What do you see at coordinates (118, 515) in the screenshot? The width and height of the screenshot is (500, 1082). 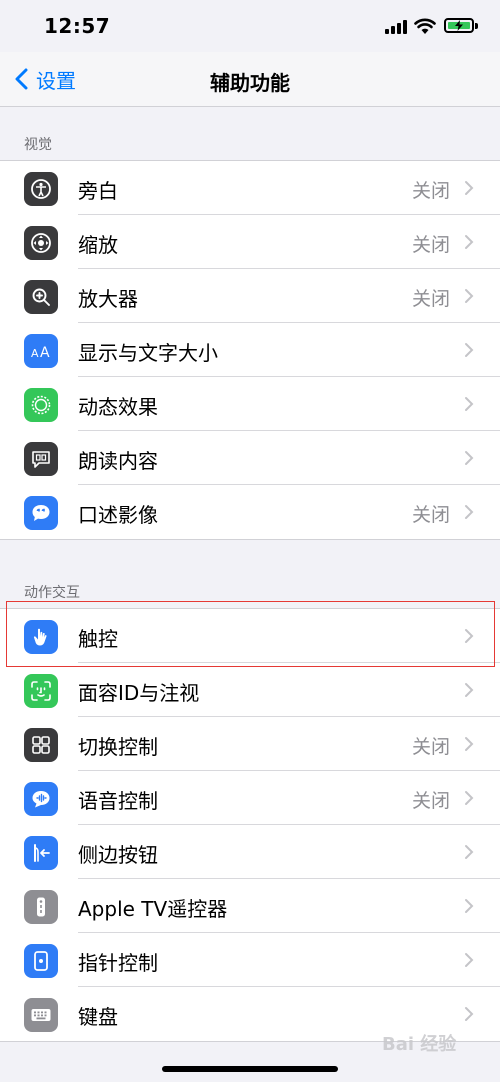 I see `setting-label: 口述影像` at bounding box center [118, 515].